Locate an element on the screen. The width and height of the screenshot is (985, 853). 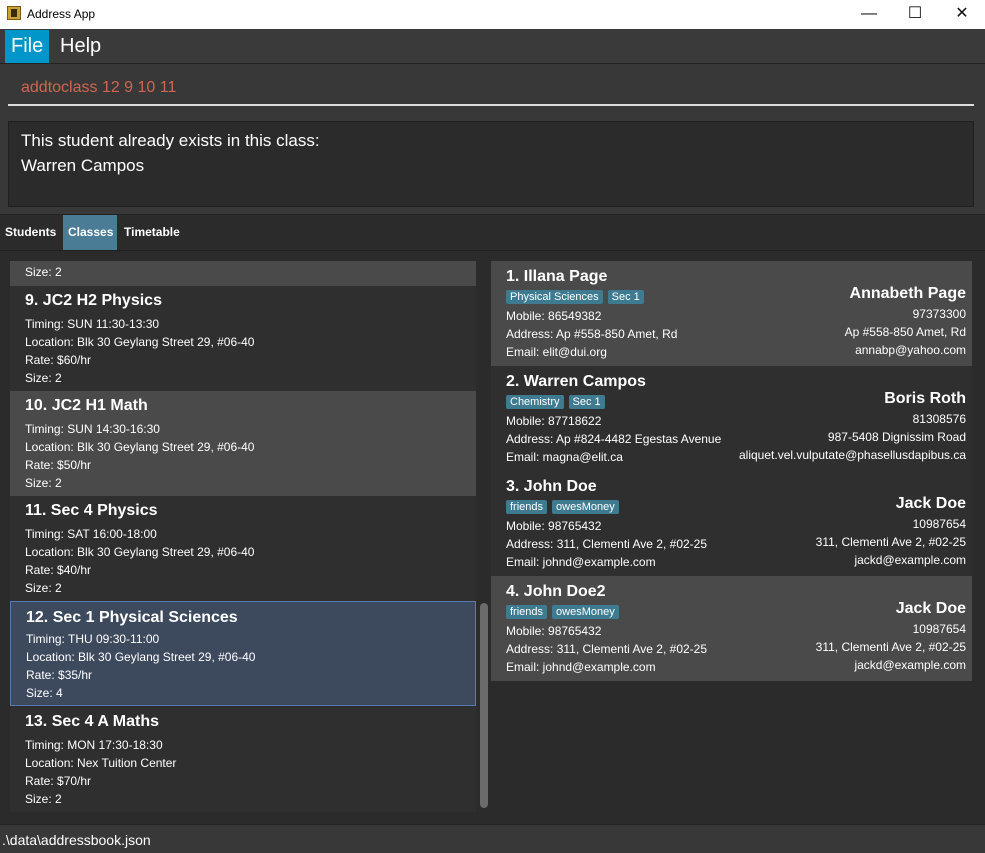
tag-list: Chemistry Sec 1 is located at coordinates (555, 402).